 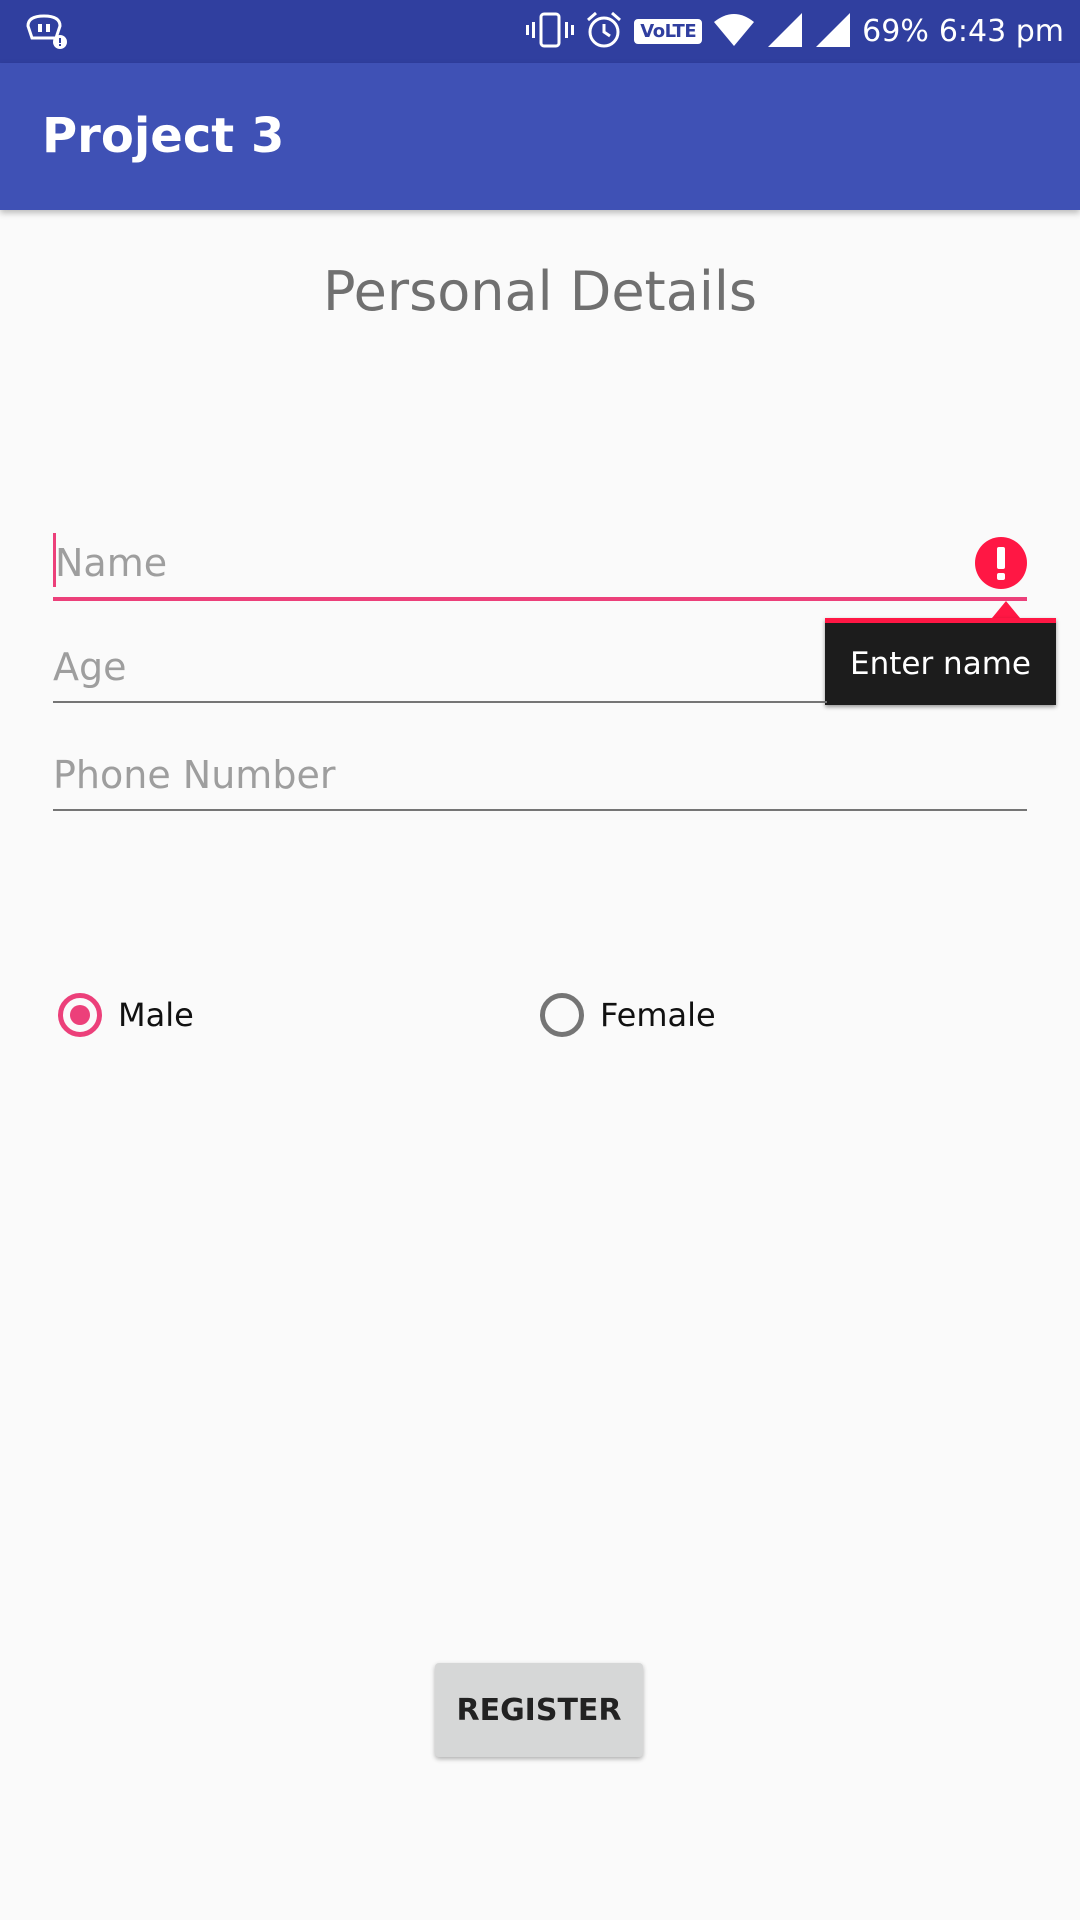 What do you see at coordinates (1001, 31) in the screenshot?
I see `clock: 6:43 pm` at bounding box center [1001, 31].